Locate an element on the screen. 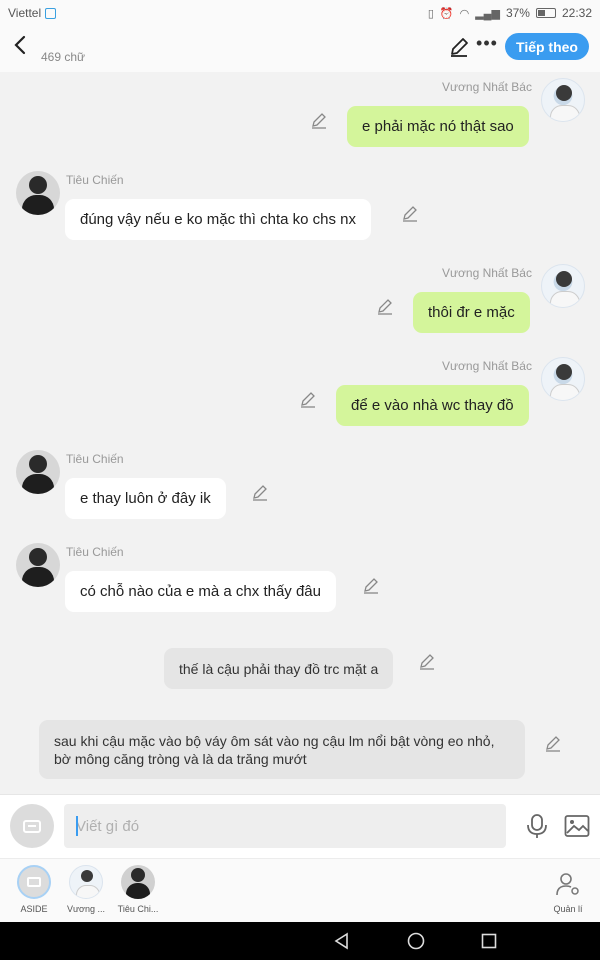  carrier-name: Viettel is located at coordinates (25, 13).